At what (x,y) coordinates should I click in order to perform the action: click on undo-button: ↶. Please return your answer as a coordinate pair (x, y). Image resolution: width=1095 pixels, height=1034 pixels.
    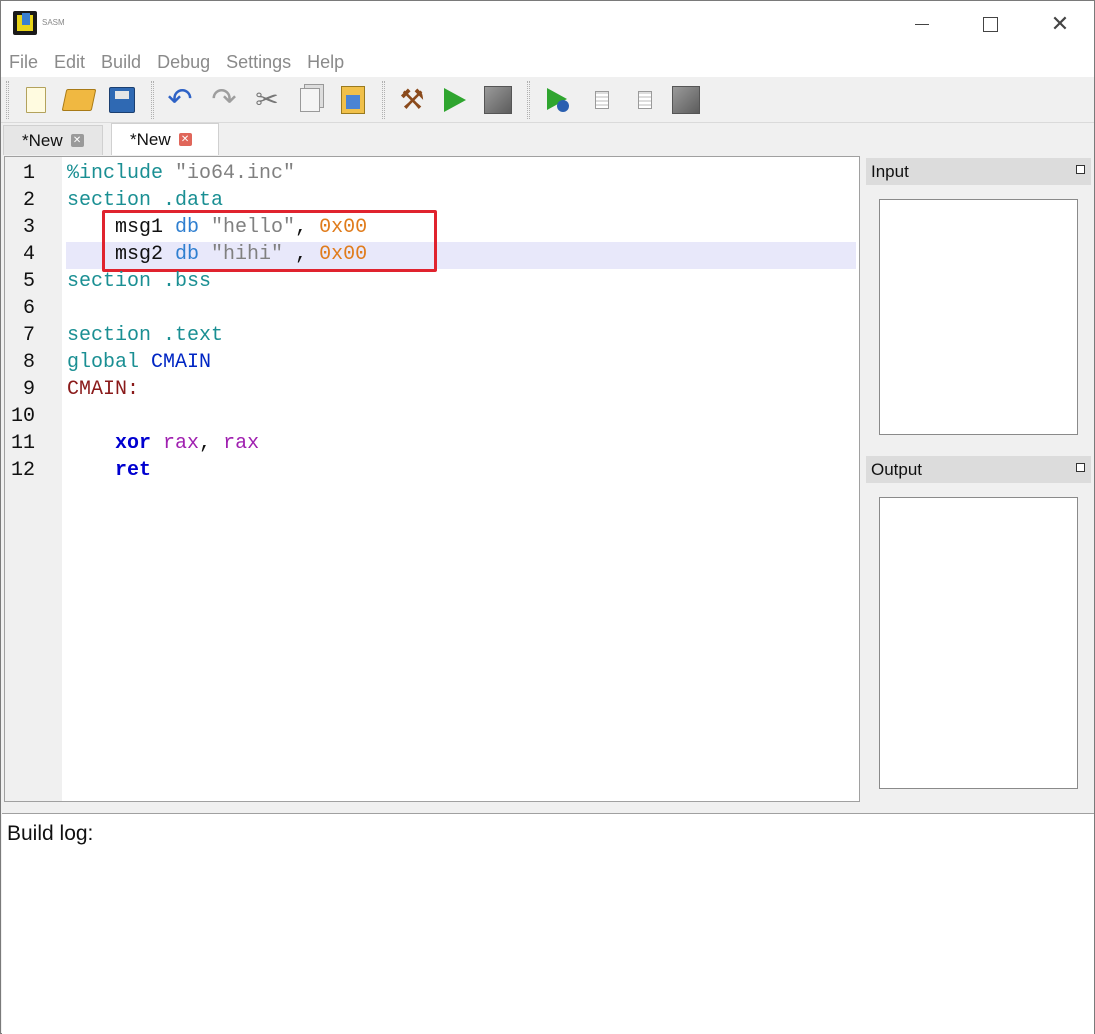
    Looking at the image, I should click on (180, 100).